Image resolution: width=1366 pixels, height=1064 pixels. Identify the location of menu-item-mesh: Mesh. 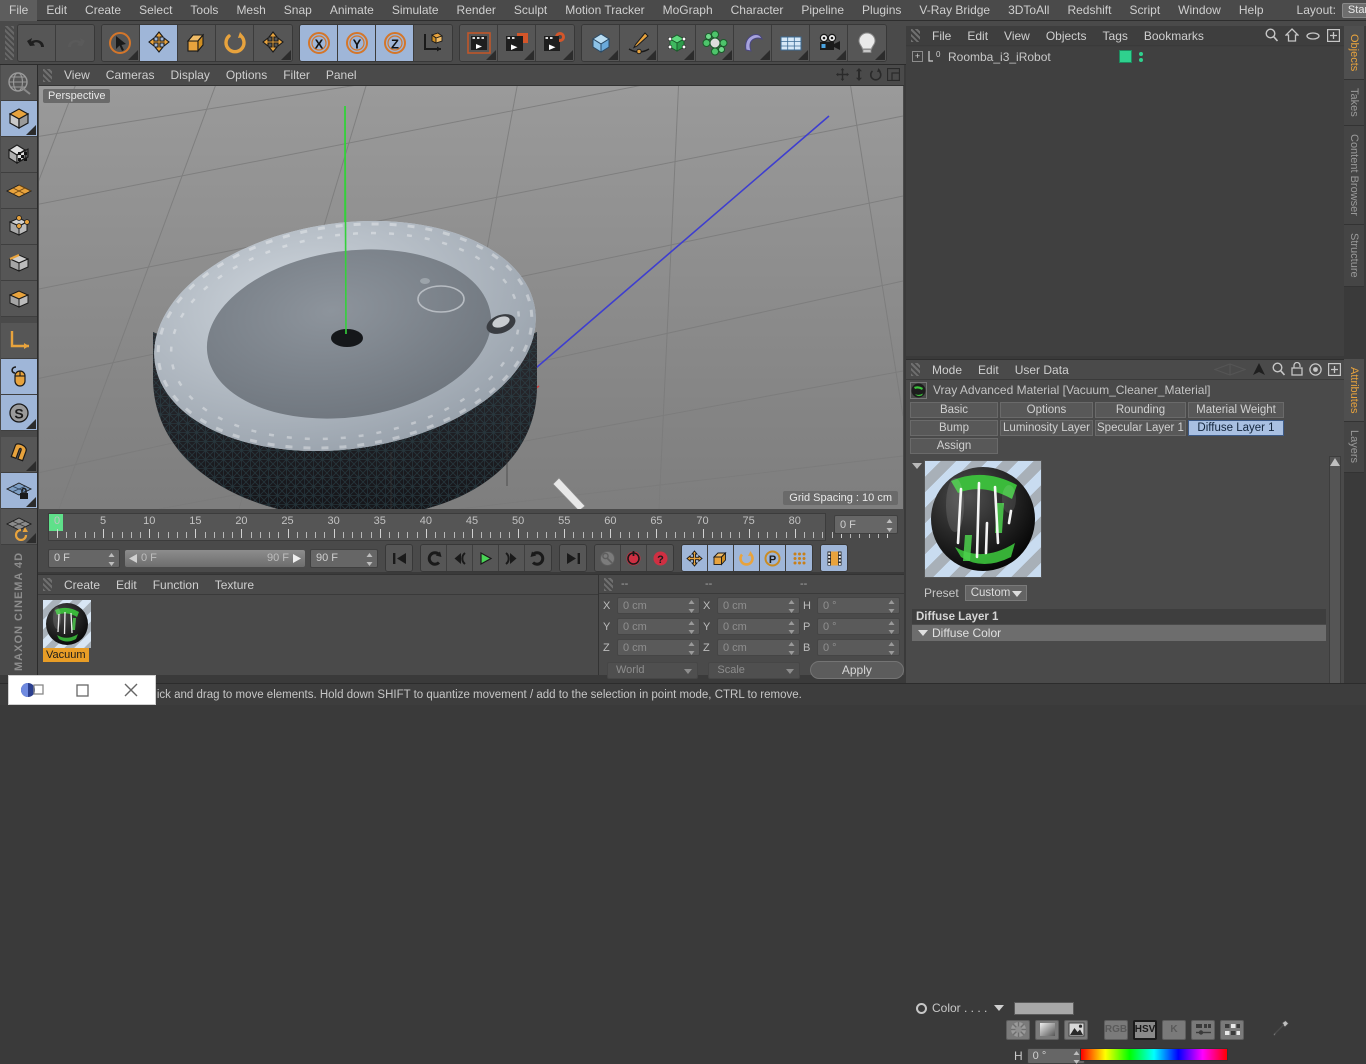
(250, 10).